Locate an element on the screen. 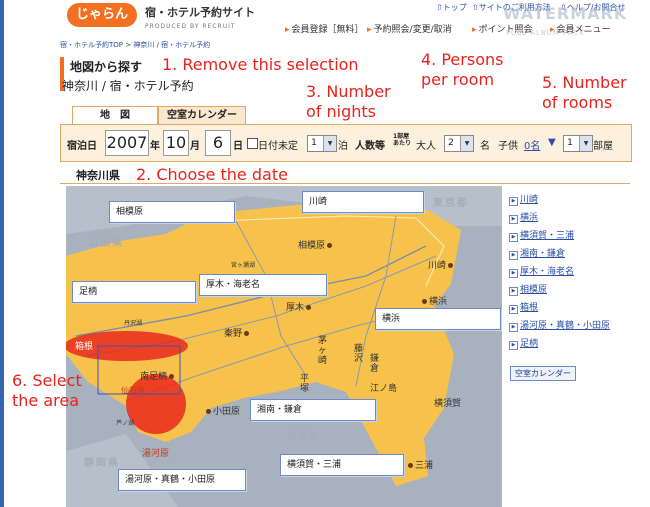 Image resolution: width=650 pixels, height=507 pixels. jalan-logo: じゃらん is located at coordinates (102, 15).